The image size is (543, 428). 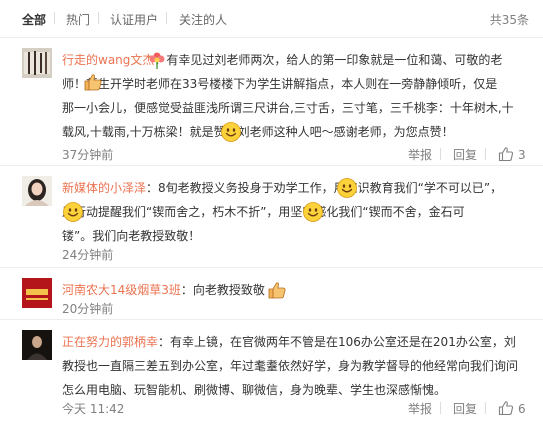 What do you see at coordinates (509, 20) in the screenshot?
I see `comment-total: 共35条` at bounding box center [509, 20].